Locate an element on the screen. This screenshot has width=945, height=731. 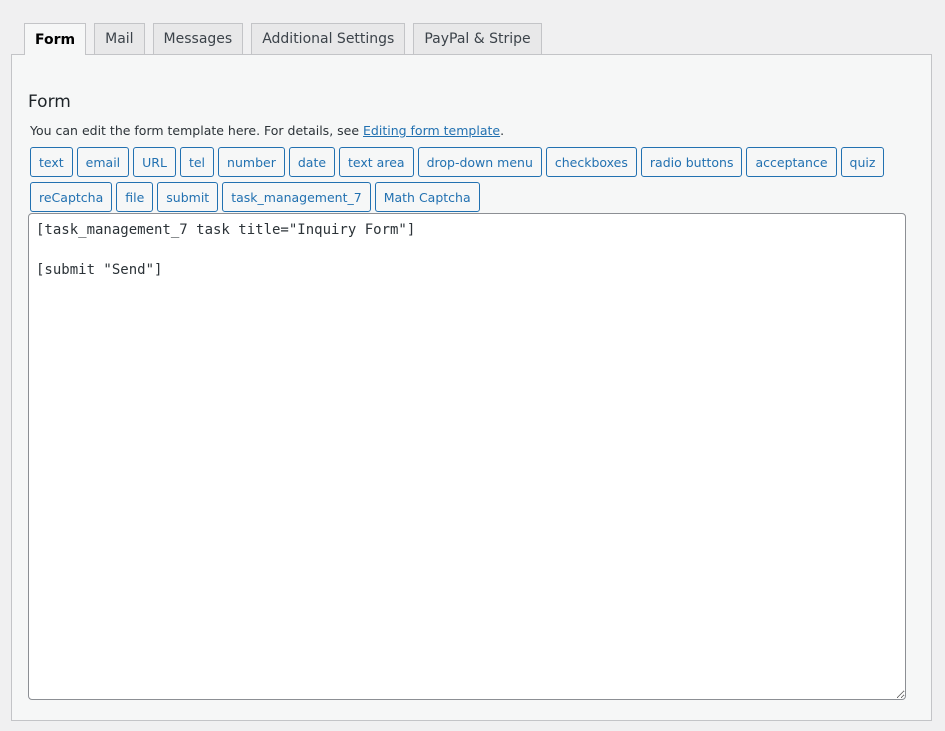
tab-mail: Mail is located at coordinates (119, 38).